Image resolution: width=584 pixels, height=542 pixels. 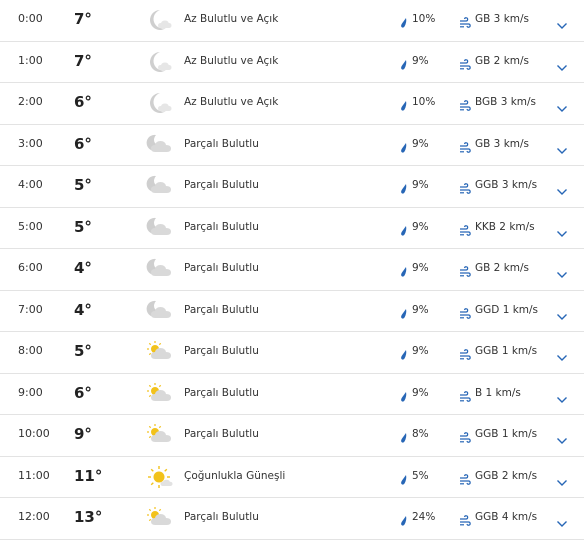 I want to click on hour-wind: GGB 2 km/s, so click(x=506, y=476).